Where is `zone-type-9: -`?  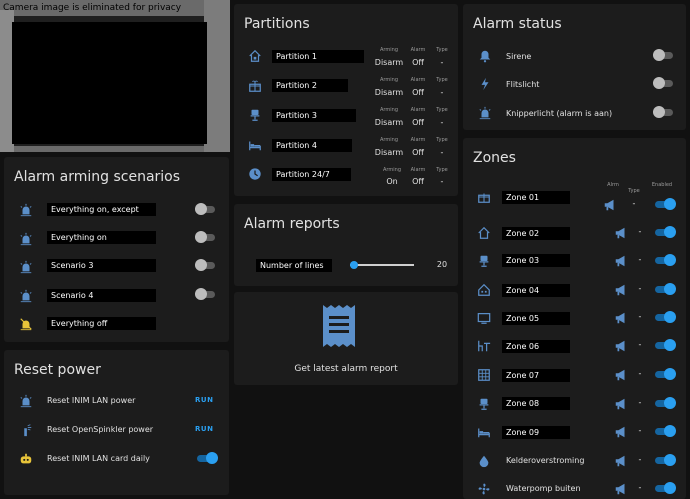 zone-type-9: - is located at coordinates (640, 430).